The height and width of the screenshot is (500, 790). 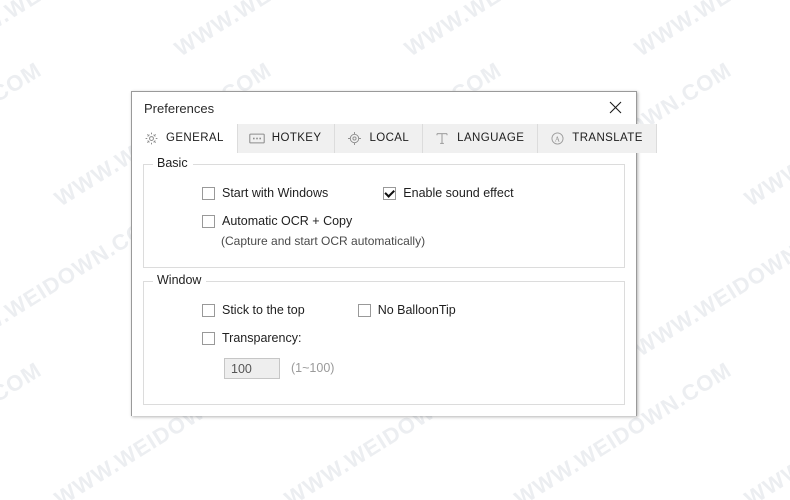 I want to click on circled-a-icon: A, so click(x=557, y=139).